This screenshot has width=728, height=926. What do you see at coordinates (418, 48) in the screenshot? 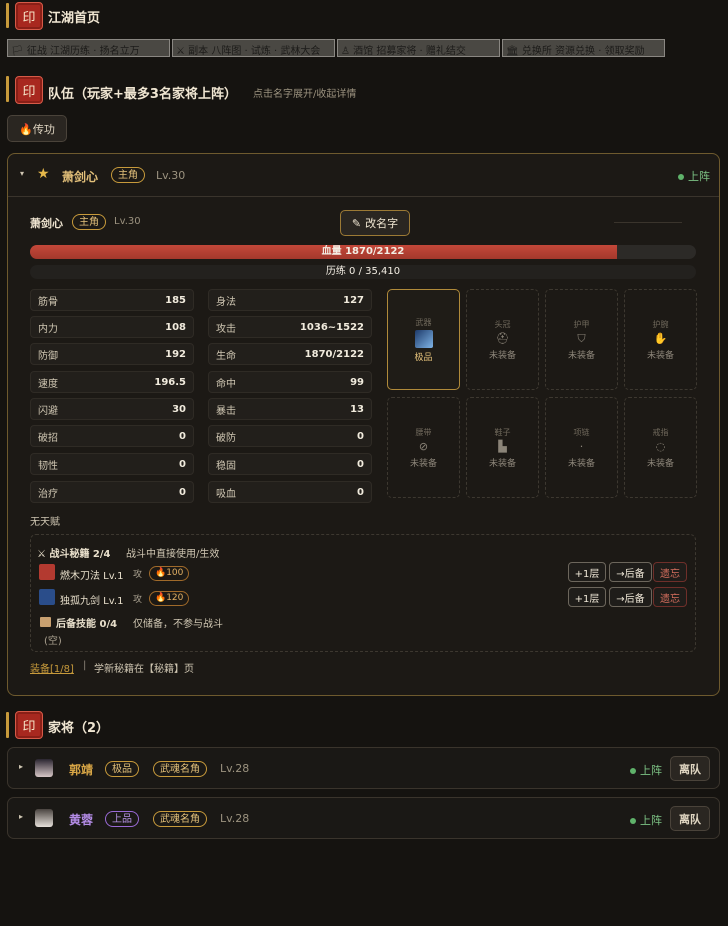
I see `nav-tavern-button: ♙ 酒馆 招募家将 · 赠礼结交` at bounding box center [418, 48].